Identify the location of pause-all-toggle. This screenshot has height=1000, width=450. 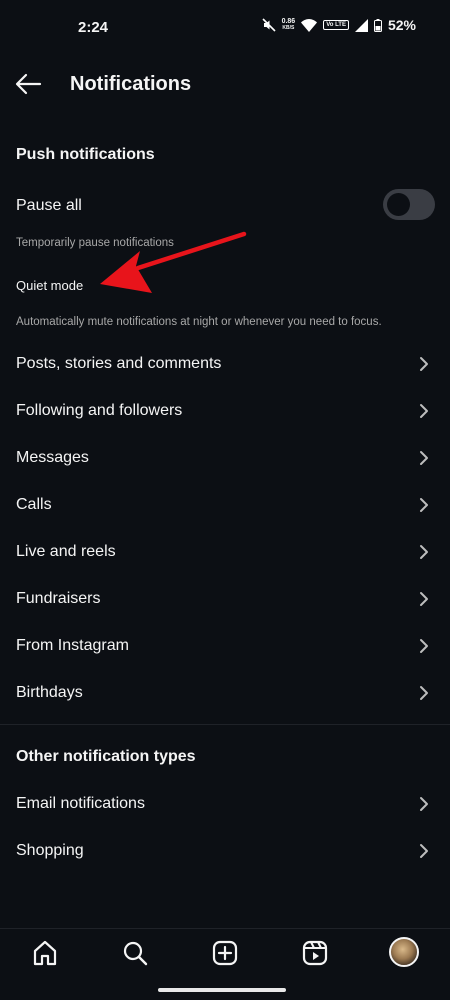
(409, 204).